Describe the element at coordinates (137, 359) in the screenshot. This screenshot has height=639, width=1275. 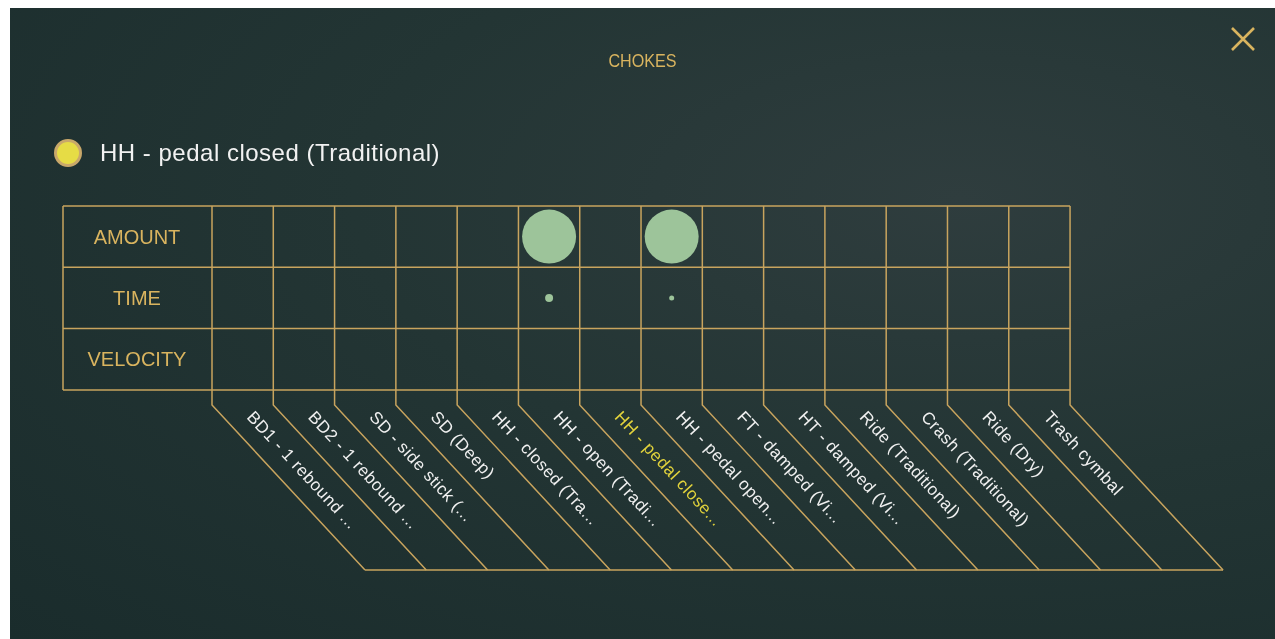
I see `row-label: VELOCITY` at that location.